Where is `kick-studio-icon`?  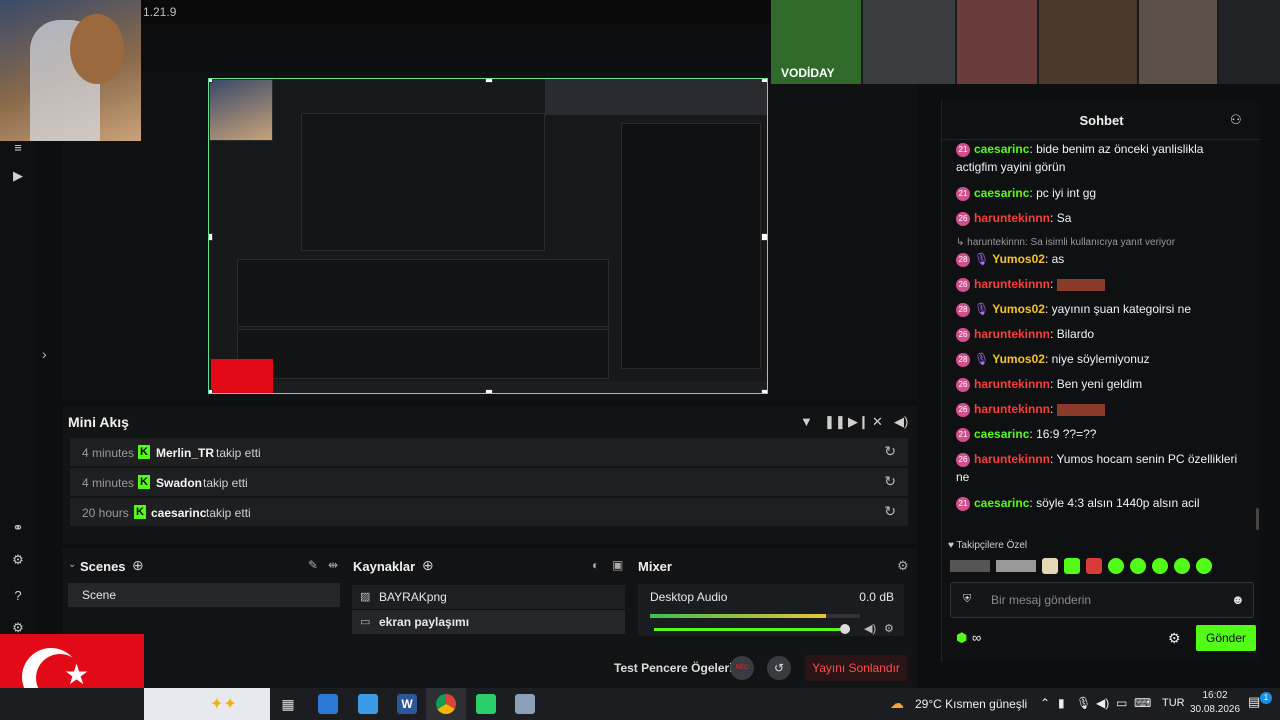 kick-studio-icon is located at coordinates (486, 704).